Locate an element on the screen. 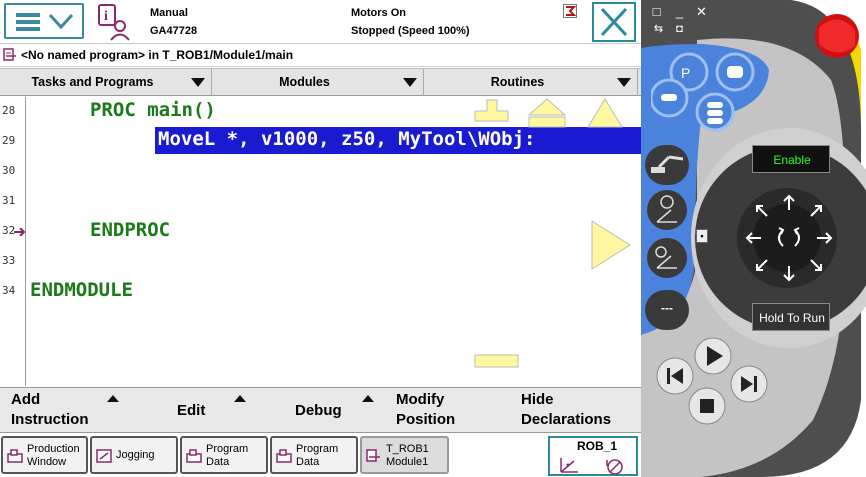  close-window-button is located at coordinates (614, 22).